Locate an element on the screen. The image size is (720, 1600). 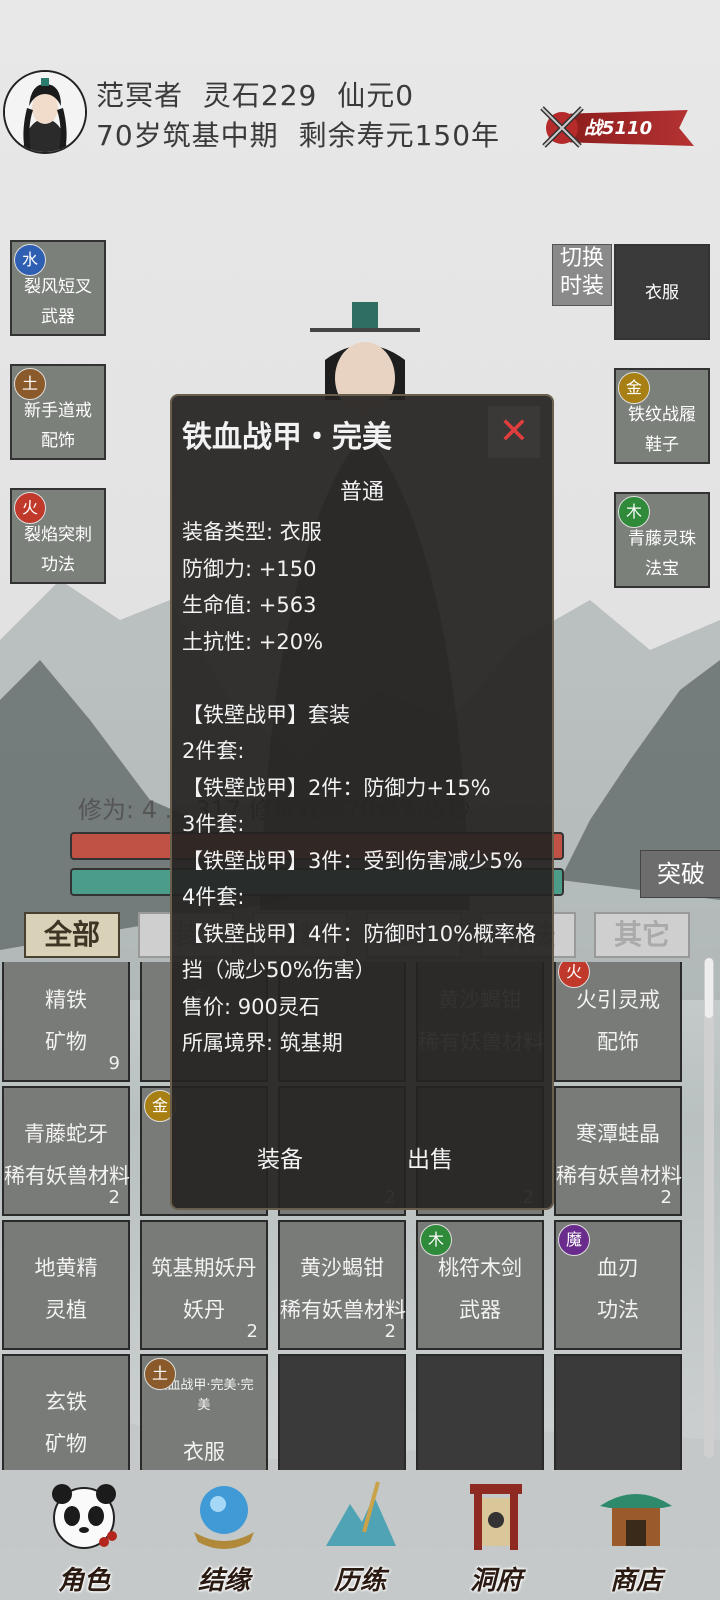
equip-slot-name: 衣服 is located at coordinates (662, 293).